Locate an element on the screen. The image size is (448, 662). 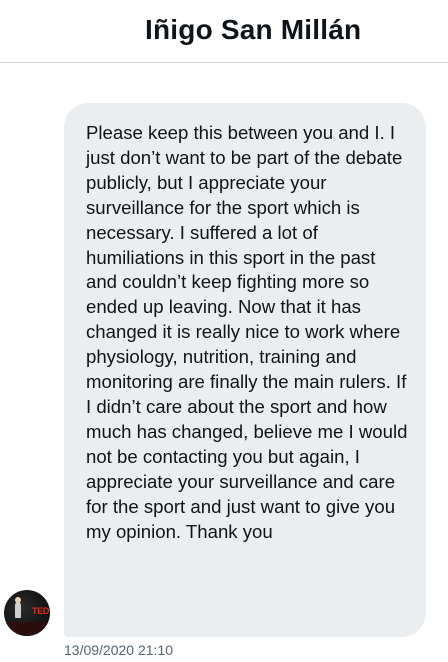
avatar-logo-text: TED is located at coordinates (41, 611).